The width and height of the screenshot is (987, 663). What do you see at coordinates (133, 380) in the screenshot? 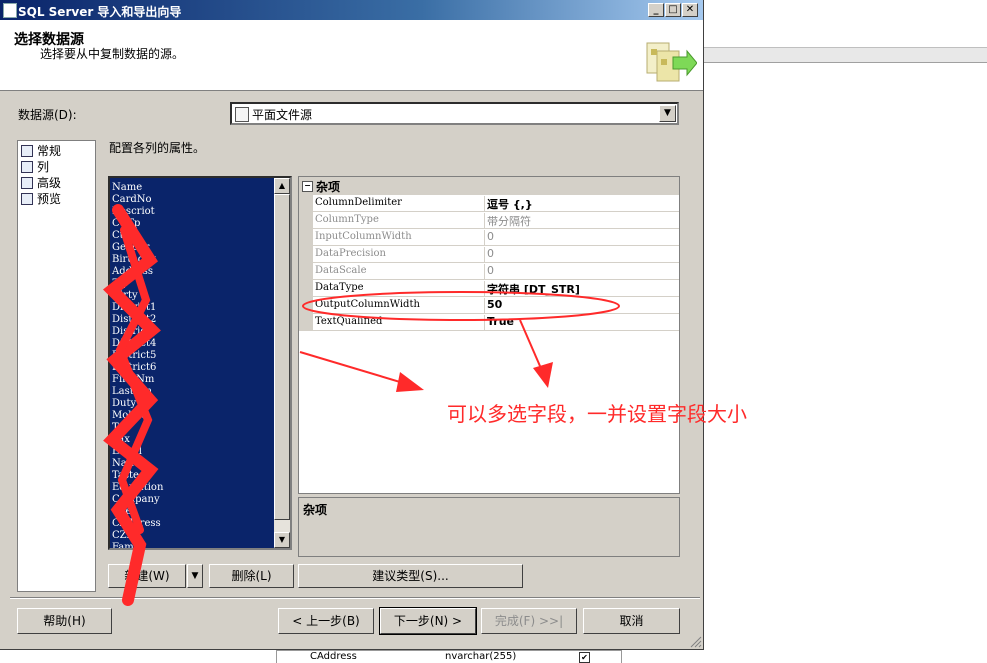
I see `column-list-item: FirstNm` at bounding box center [133, 380].